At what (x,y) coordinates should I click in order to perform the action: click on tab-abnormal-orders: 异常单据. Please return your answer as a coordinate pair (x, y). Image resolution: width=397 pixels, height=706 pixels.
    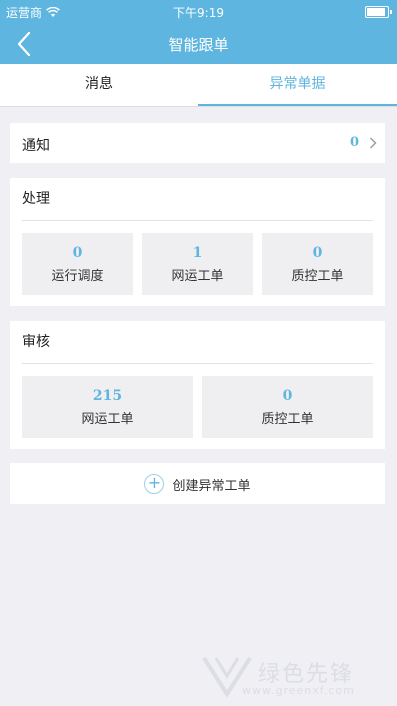
    Looking at the image, I should click on (297, 85).